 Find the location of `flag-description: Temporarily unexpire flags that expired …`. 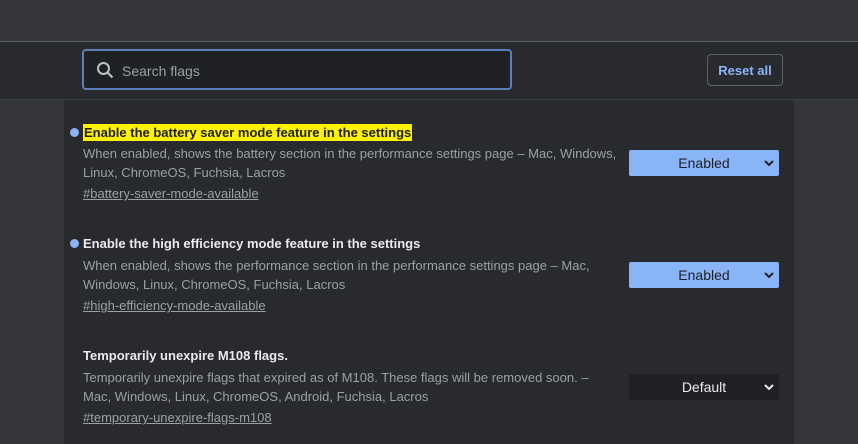

flag-description: Temporarily unexpire flags that expired … is located at coordinates (336, 387).